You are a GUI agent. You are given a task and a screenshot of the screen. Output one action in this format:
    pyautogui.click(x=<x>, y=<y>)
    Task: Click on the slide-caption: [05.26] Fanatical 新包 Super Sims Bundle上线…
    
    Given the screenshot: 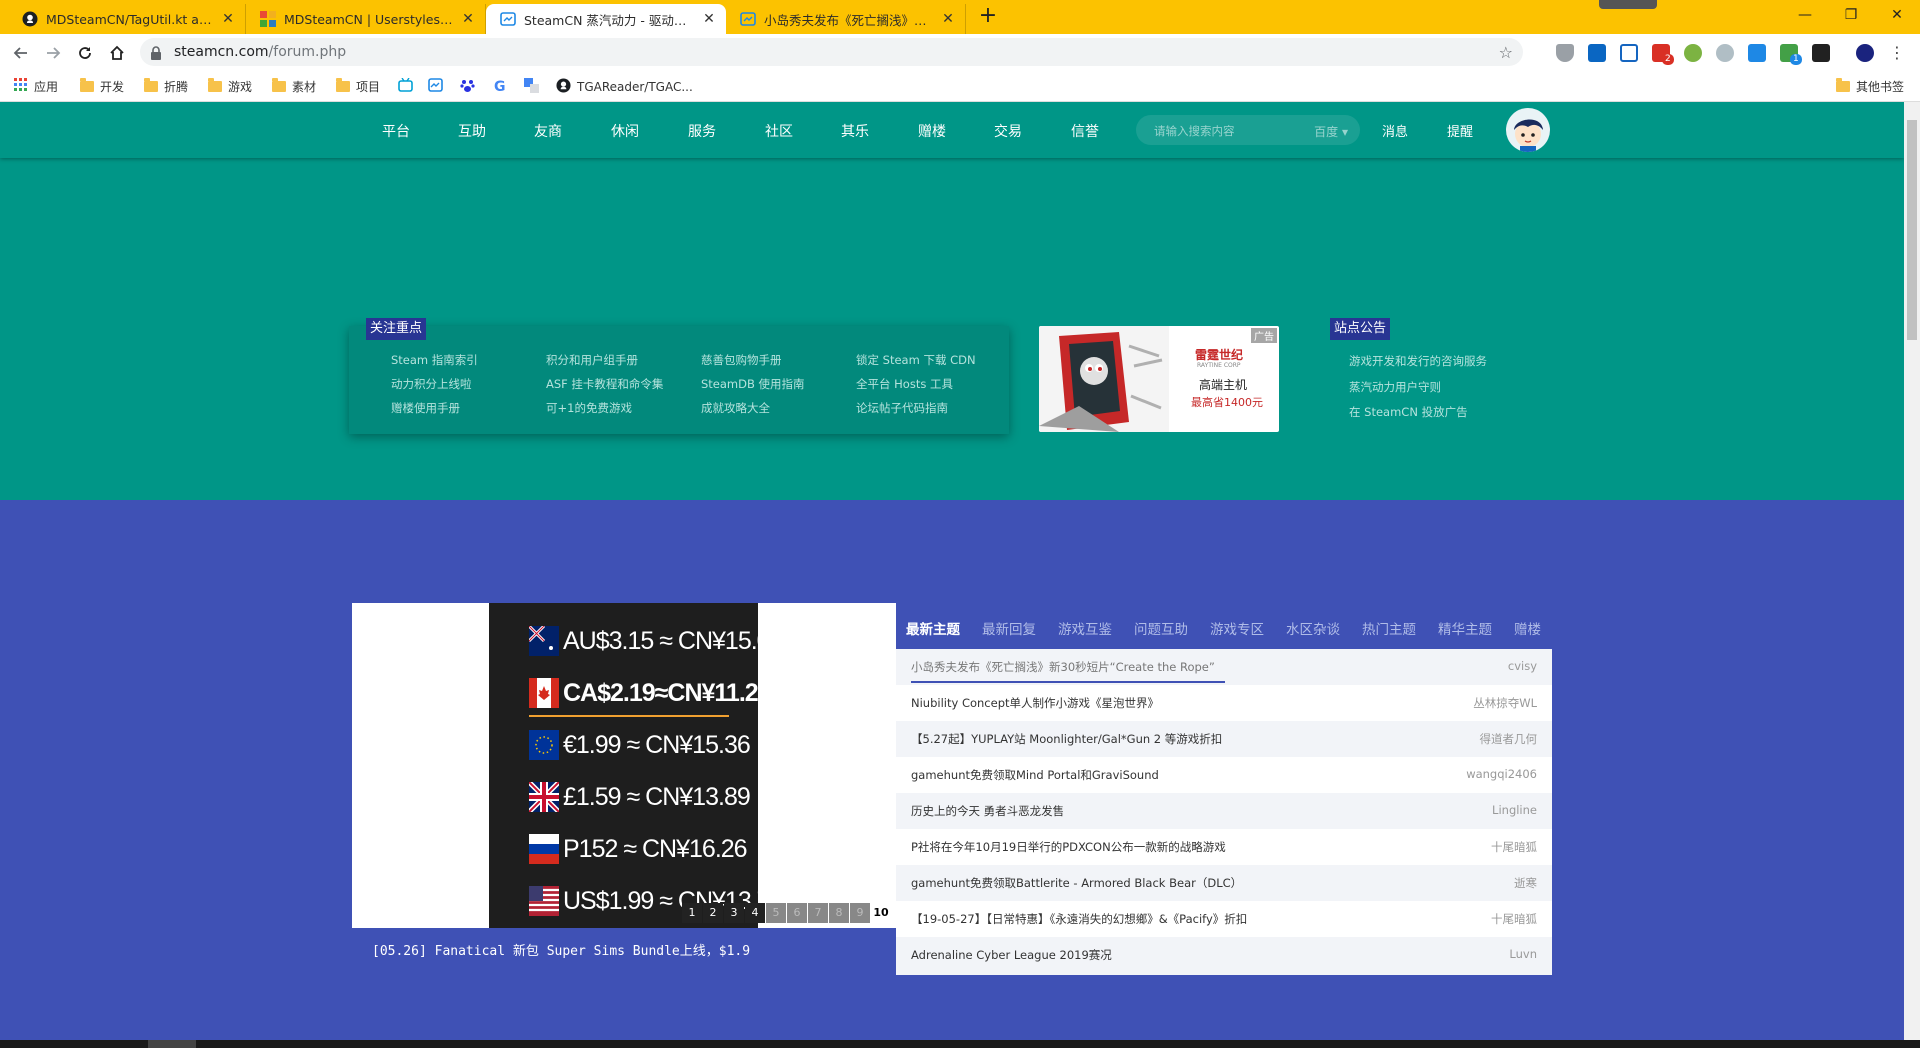 What is the action you would take?
    pyautogui.click(x=561, y=949)
    